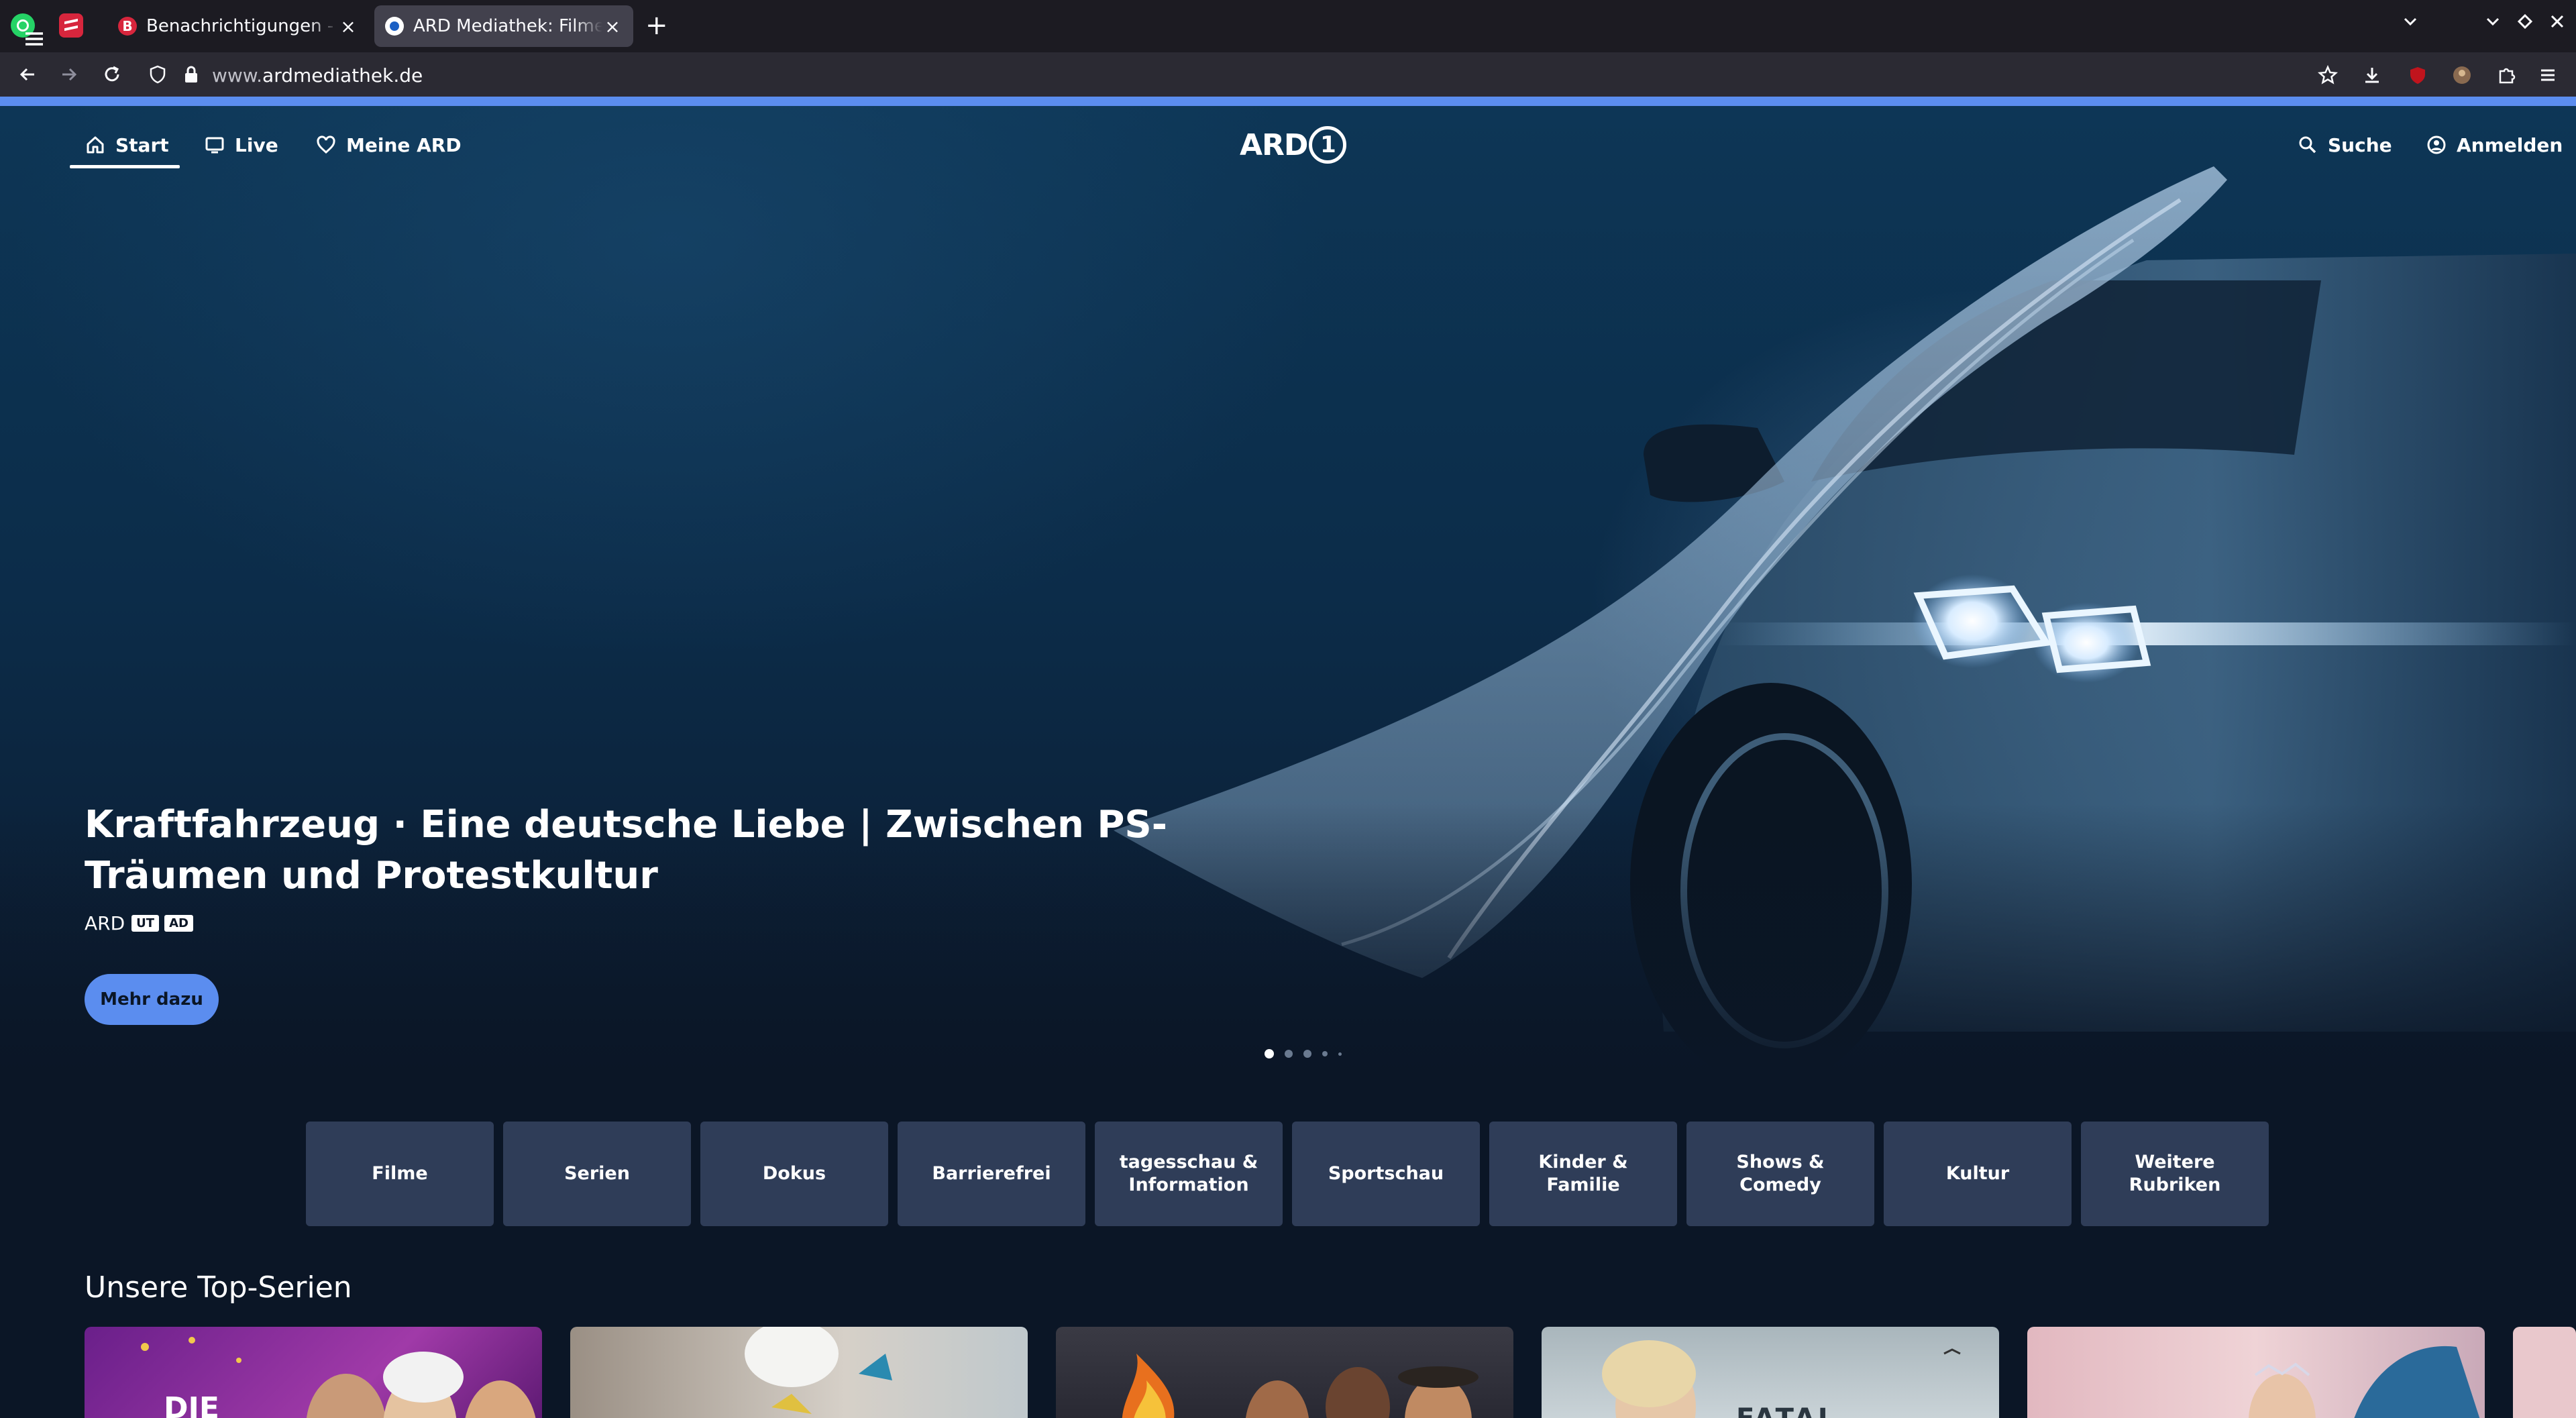 The width and height of the screenshot is (2576, 1418). What do you see at coordinates (256, 144) in the screenshot?
I see `nav-live-label: Live` at bounding box center [256, 144].